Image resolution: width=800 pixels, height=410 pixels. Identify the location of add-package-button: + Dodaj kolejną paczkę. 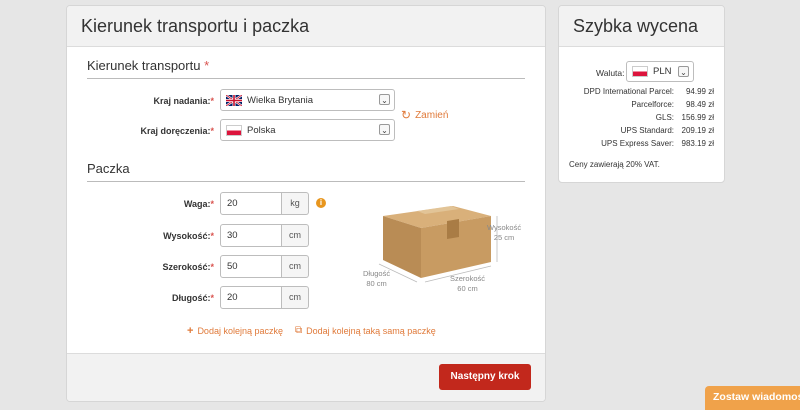
(235, 331).